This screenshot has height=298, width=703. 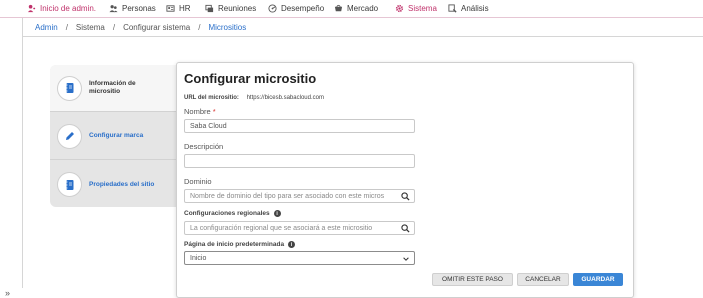 I want to click on nav-analytics: Análisis, so click(x=468, y=8).